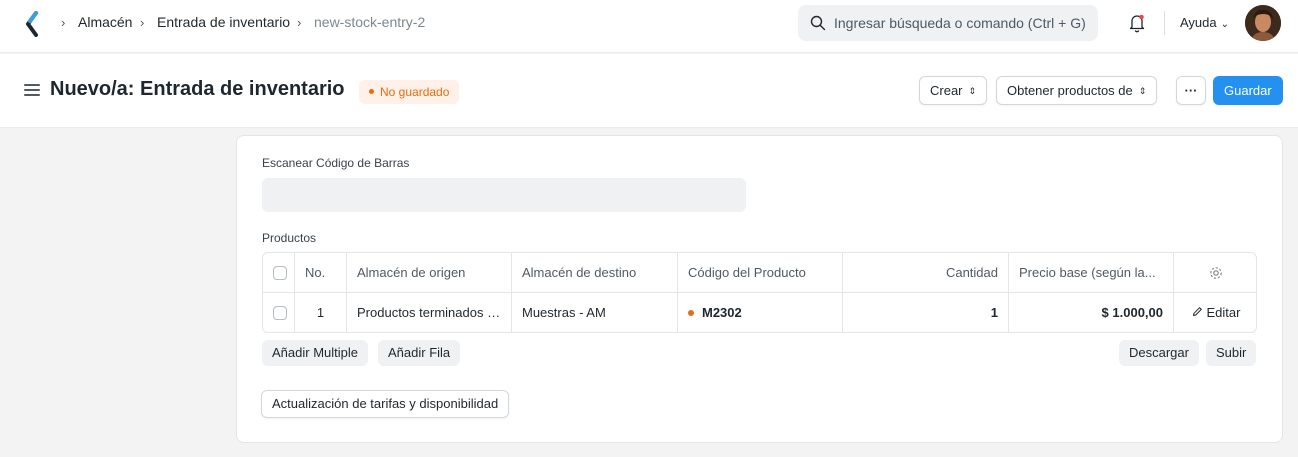  What do you see at coordinates (1091, 312) in the screenshot?
I see `row-basic-rate: $ 1.000,00` at bounding box center [1091, 312].